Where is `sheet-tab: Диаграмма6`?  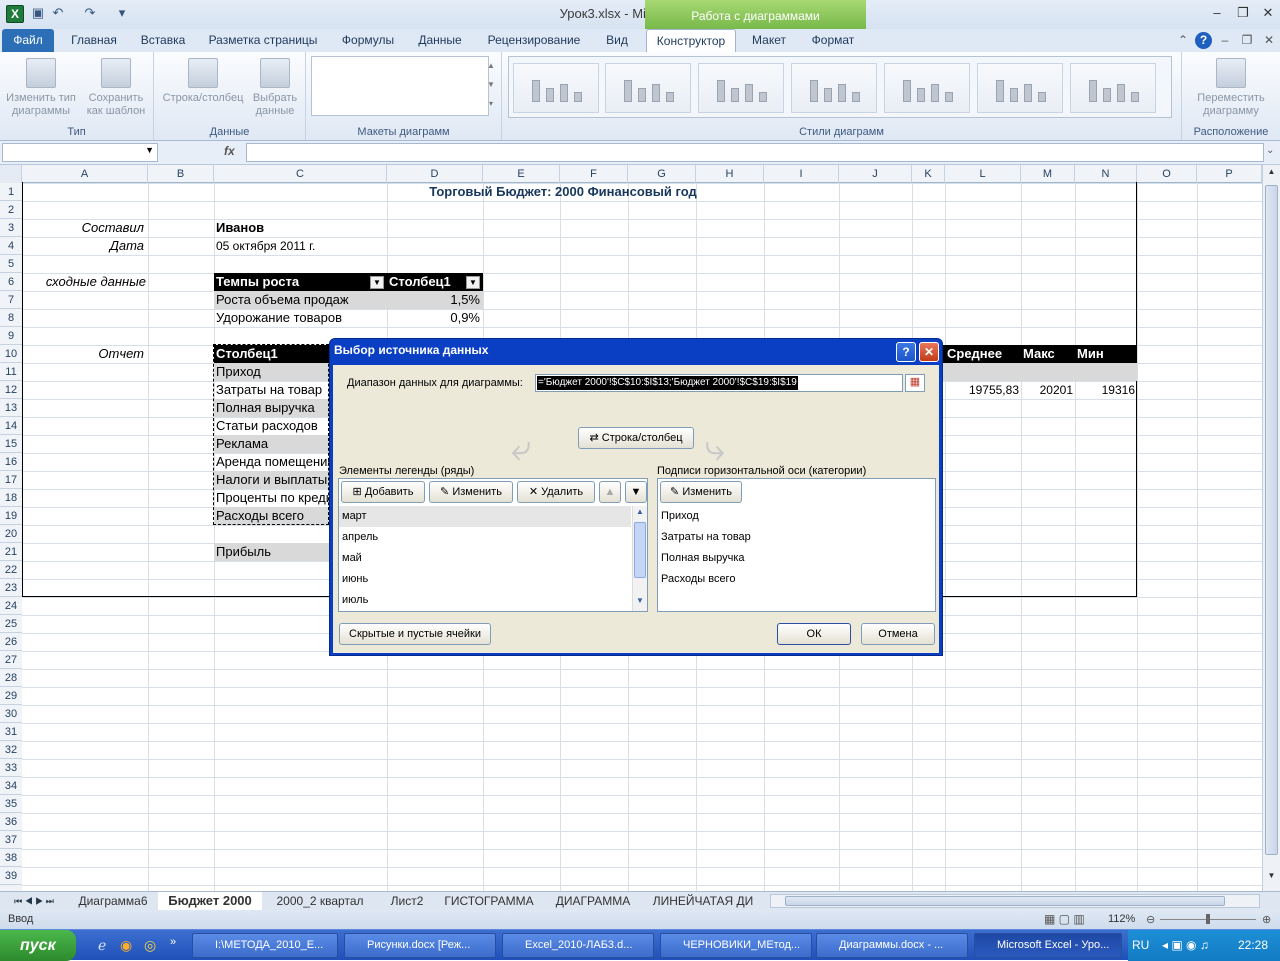
sheet-tab: Диаграмма6 is located at coordinates (113, 901).